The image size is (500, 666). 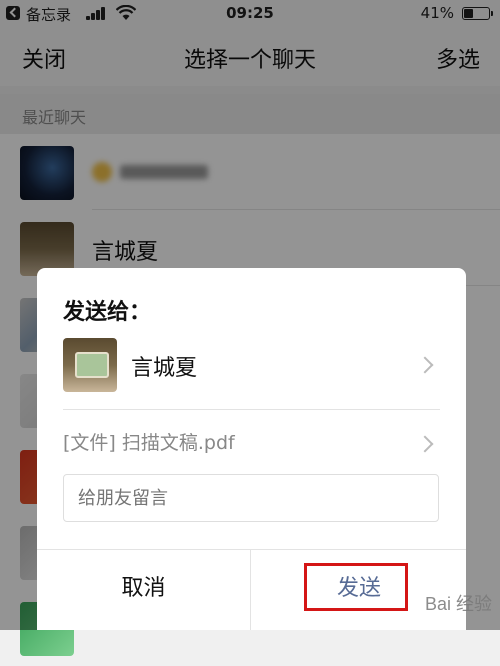 I want to click on cancel-button: 取消, so click(x=144, y=590).